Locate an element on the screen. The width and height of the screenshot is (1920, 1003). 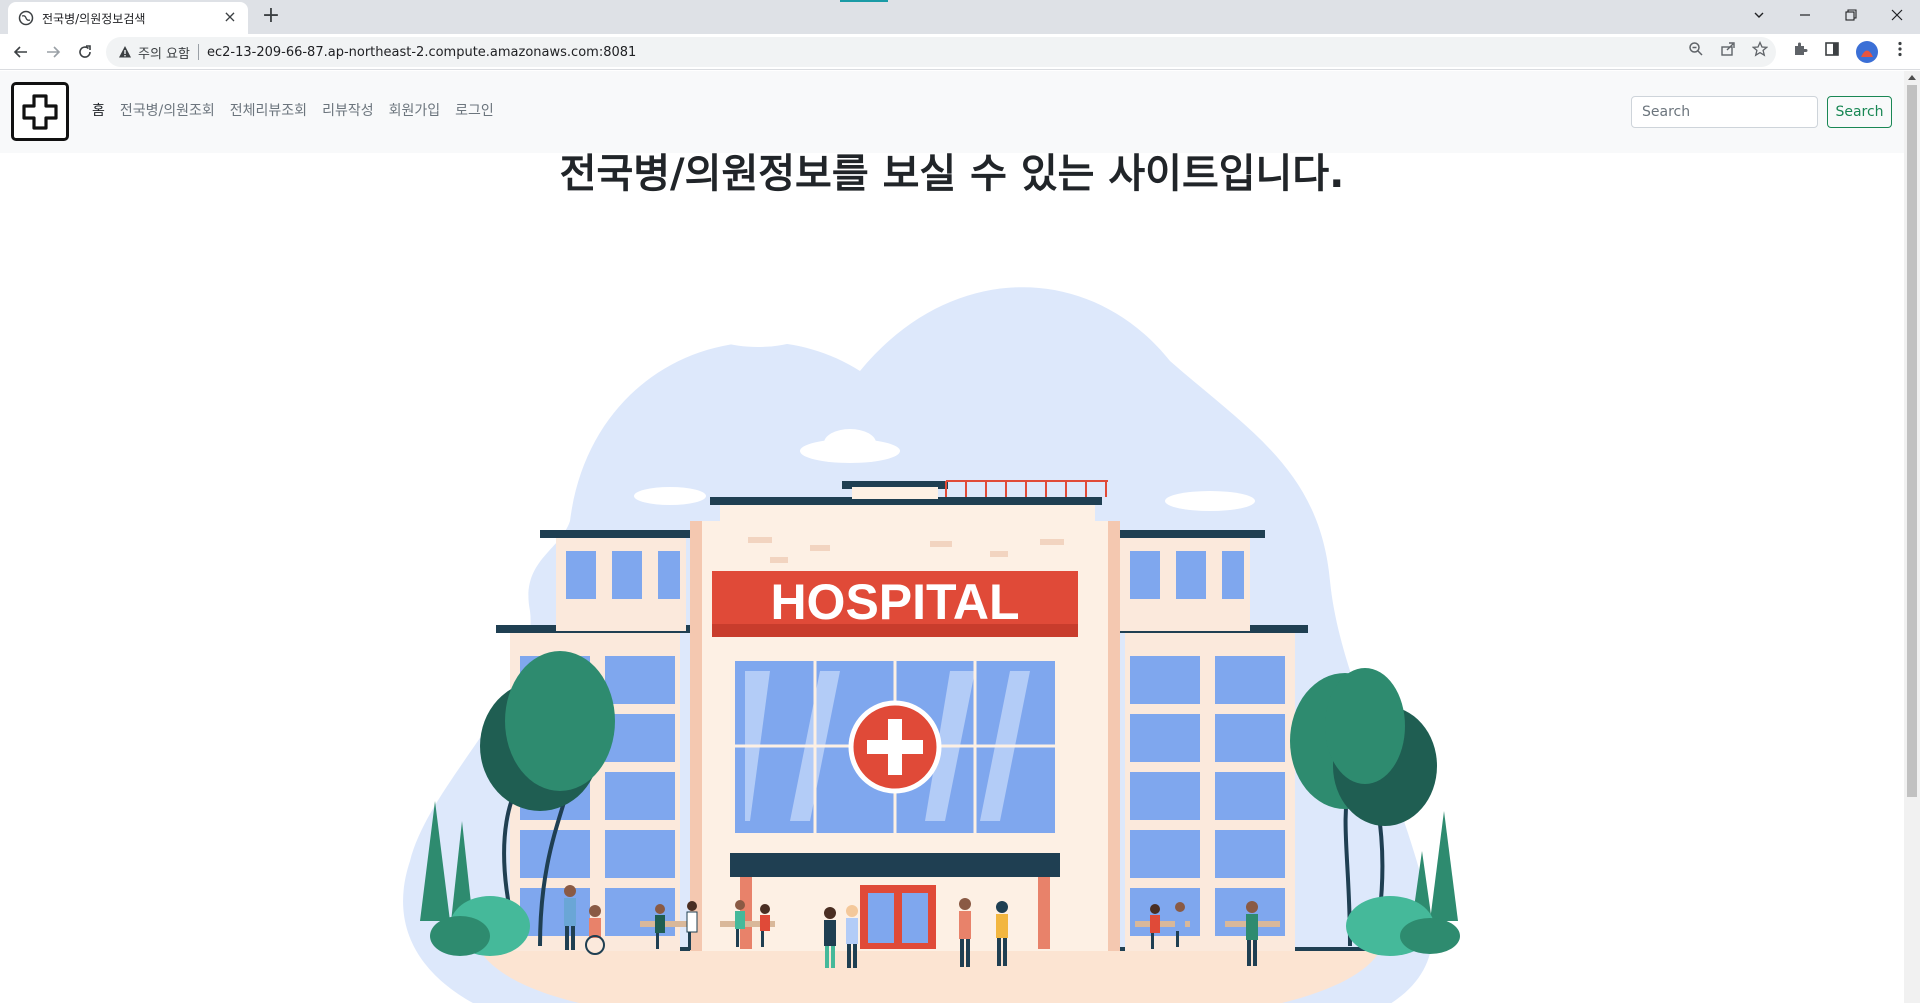
site-logo is located at coordinates (40, 111).